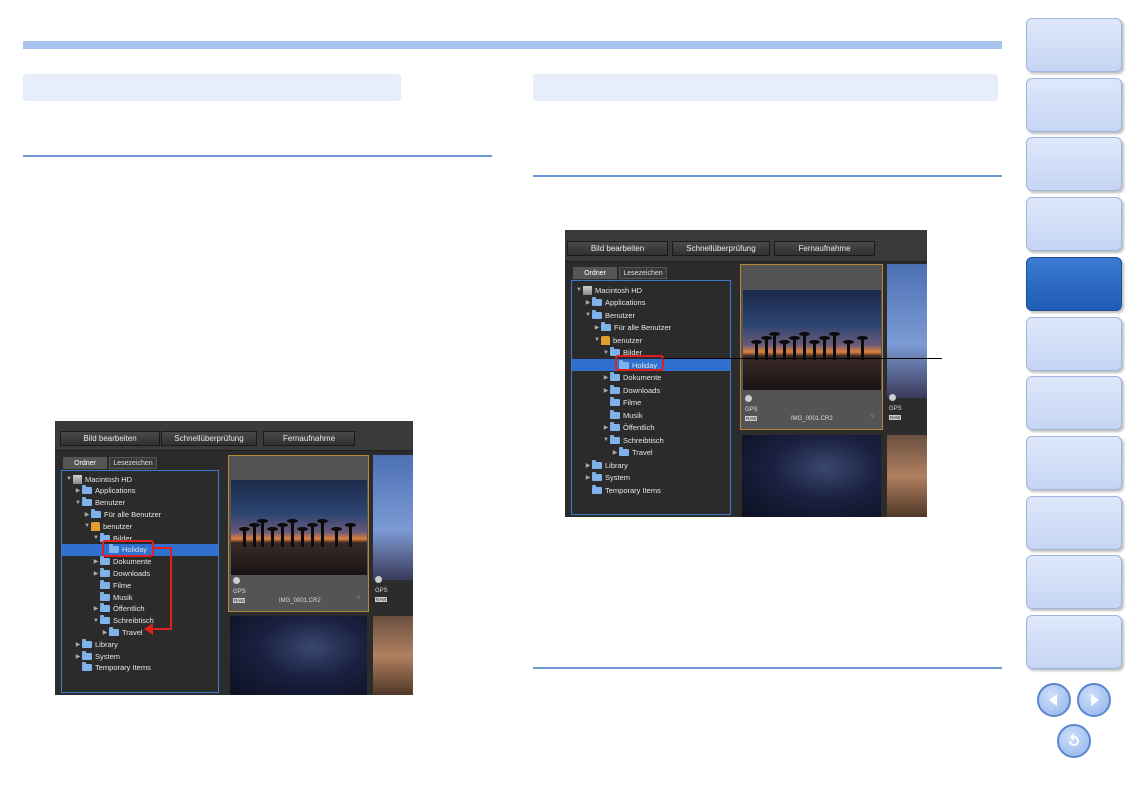  I want to click on top-accent-bar, so click(512, 45).